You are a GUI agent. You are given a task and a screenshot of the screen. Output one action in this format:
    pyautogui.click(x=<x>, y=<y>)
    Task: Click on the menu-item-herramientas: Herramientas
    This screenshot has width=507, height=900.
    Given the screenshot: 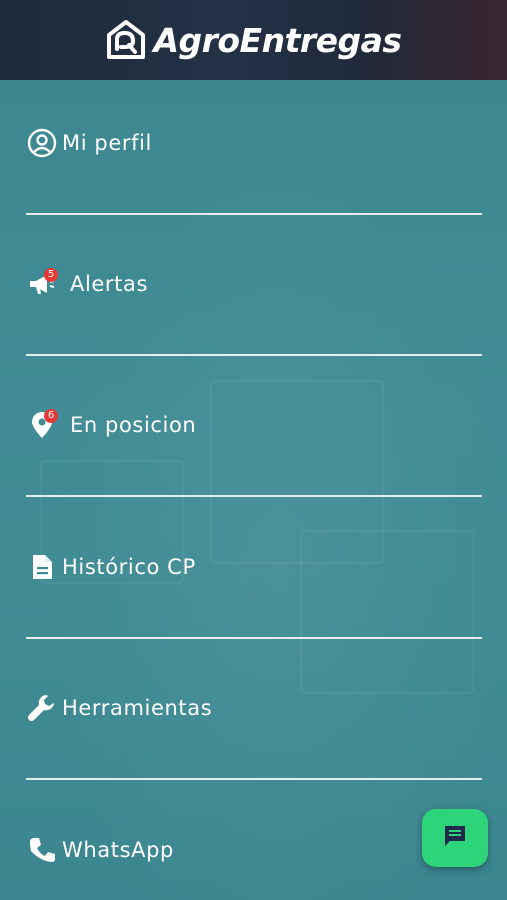 What is the action you would take?
    pyautogui.click(x=254, y=708)
    